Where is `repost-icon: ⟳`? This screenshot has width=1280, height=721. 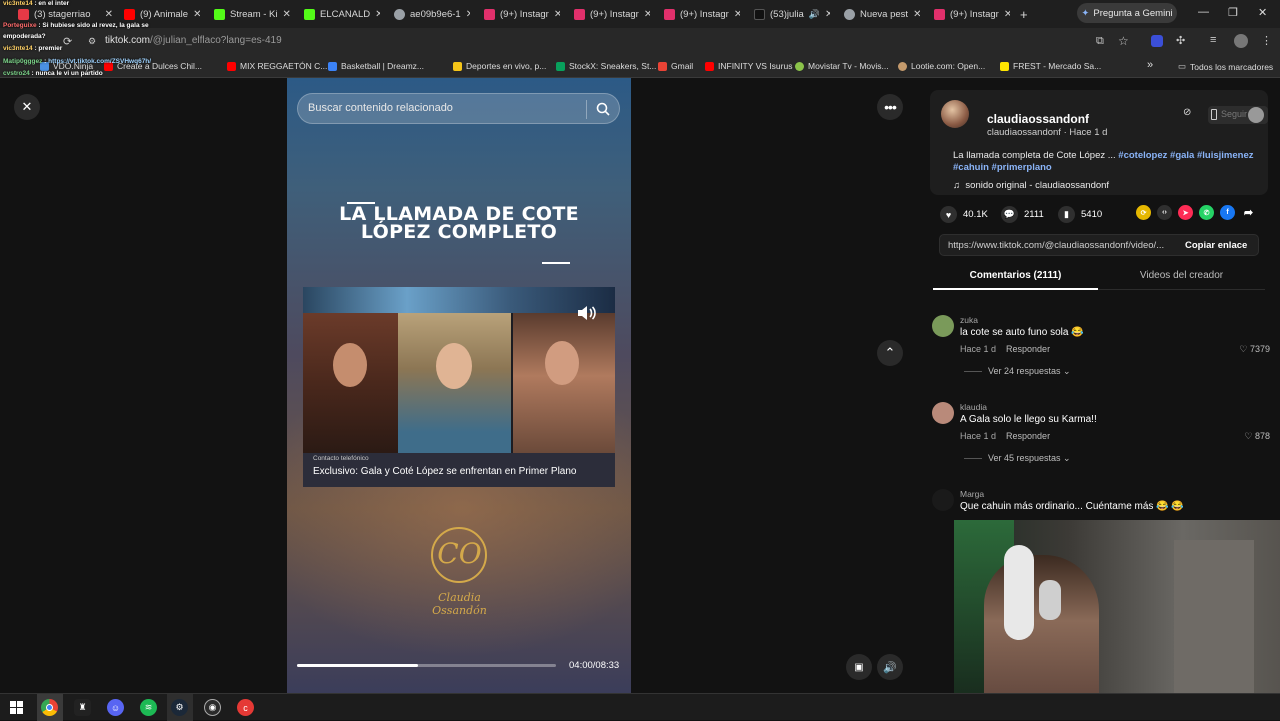
repost-icon: ⟳ is located at coordinates (1143, 212).